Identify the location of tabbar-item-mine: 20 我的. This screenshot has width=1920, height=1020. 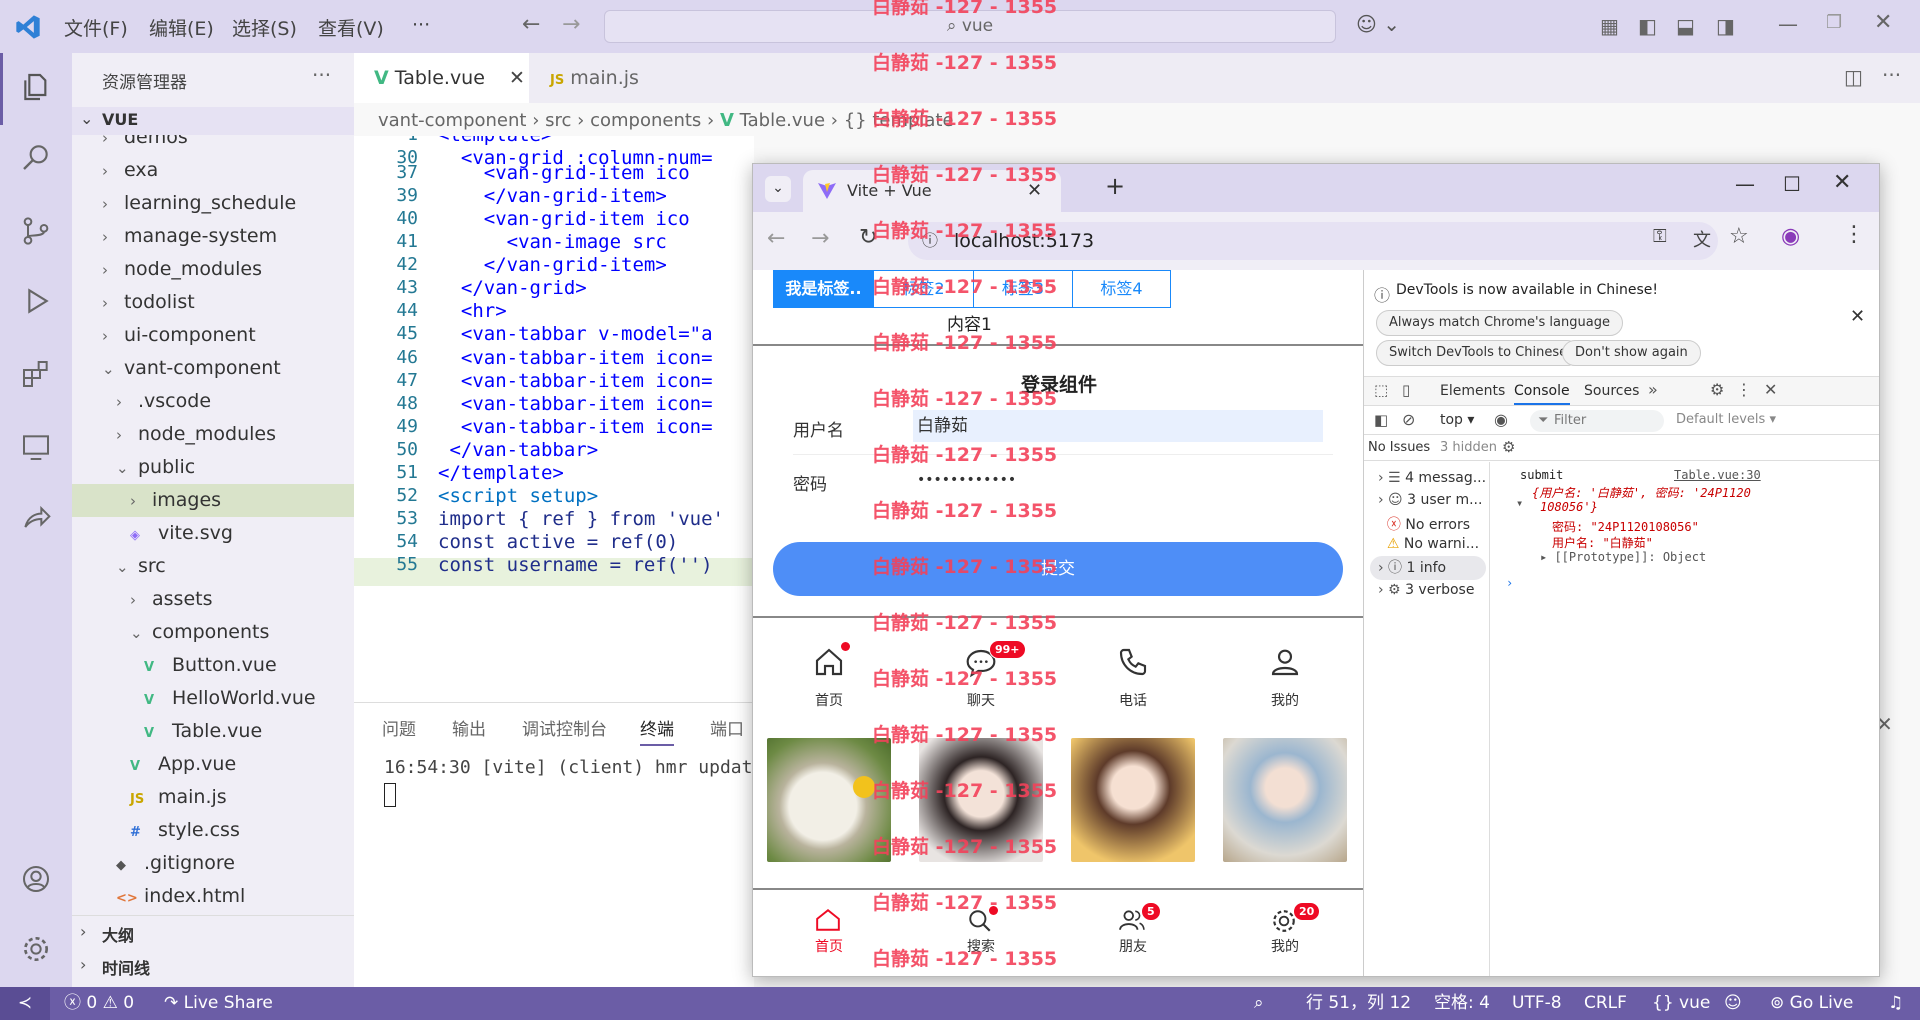
(1285, 929).